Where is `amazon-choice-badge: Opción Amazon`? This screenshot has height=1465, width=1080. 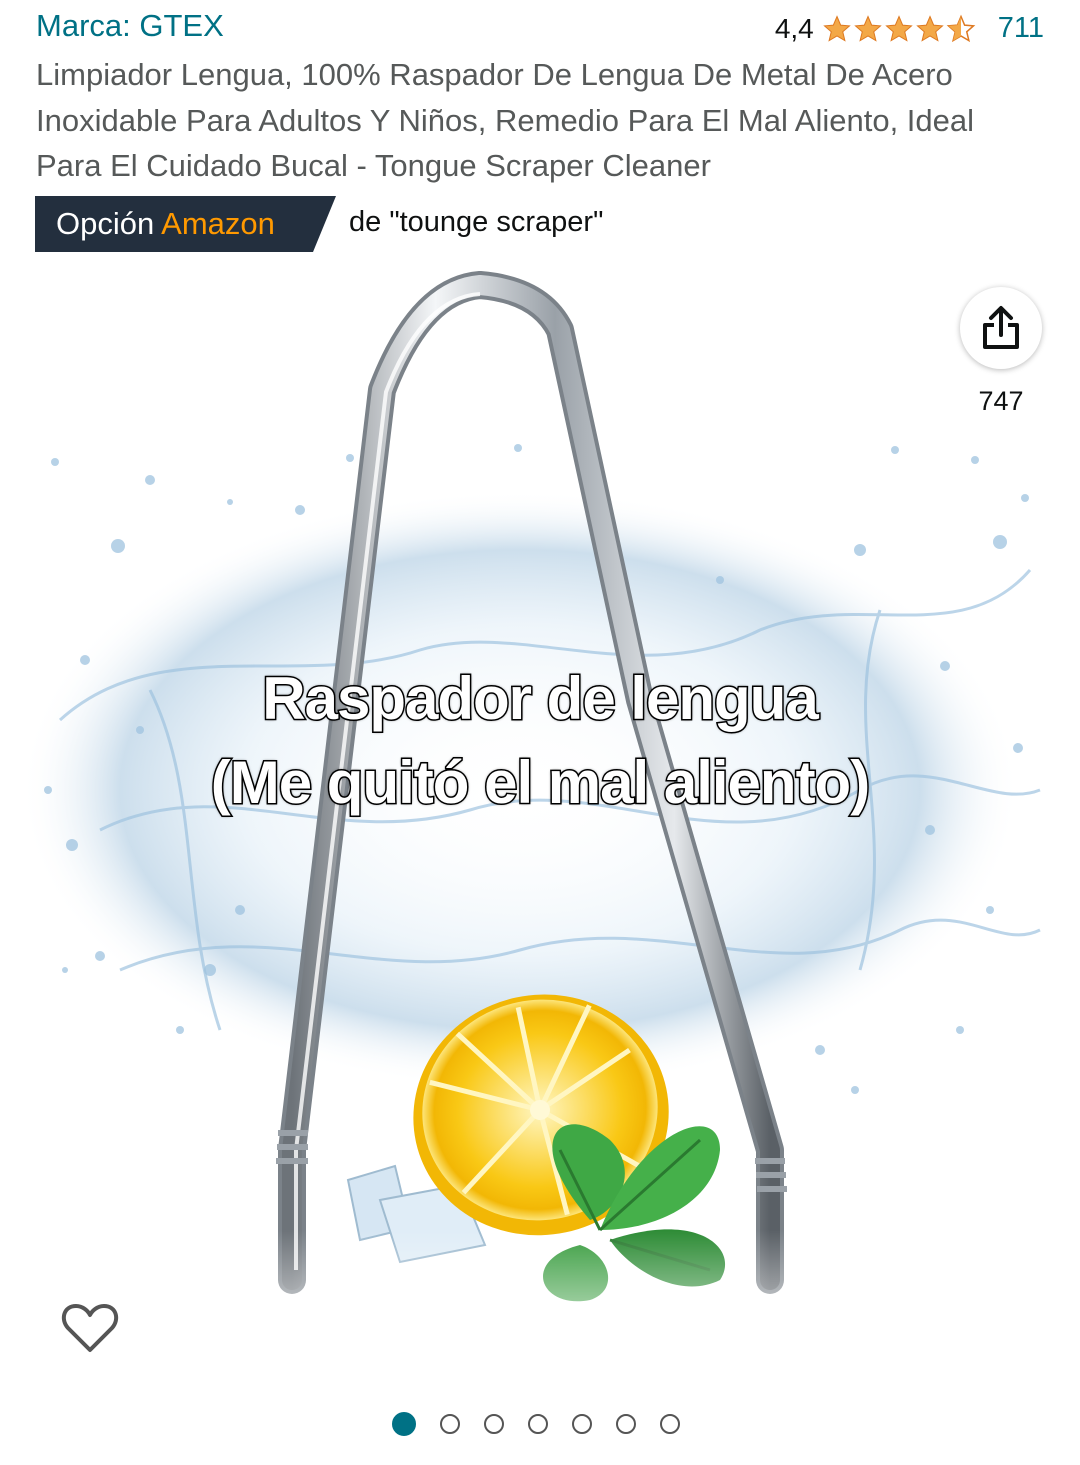
amazon-choice-badge: Opción Amazon is located at coordinates (185, 224).